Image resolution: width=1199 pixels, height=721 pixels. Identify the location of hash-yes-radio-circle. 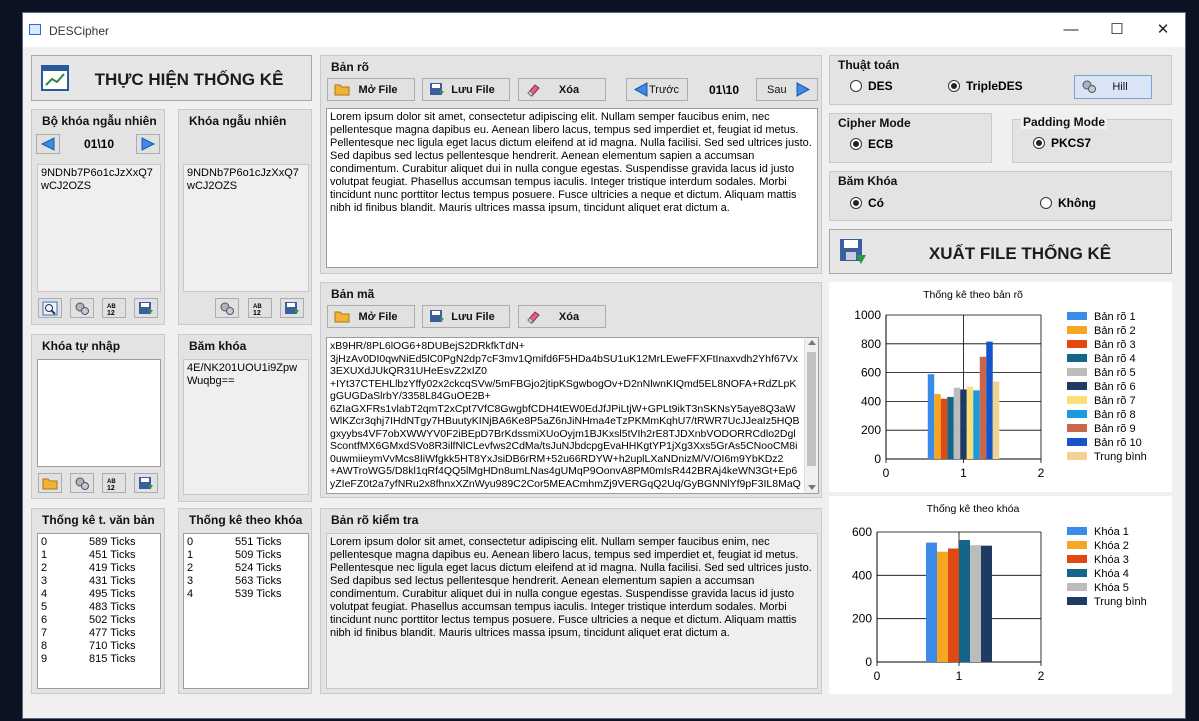
(856, 203).